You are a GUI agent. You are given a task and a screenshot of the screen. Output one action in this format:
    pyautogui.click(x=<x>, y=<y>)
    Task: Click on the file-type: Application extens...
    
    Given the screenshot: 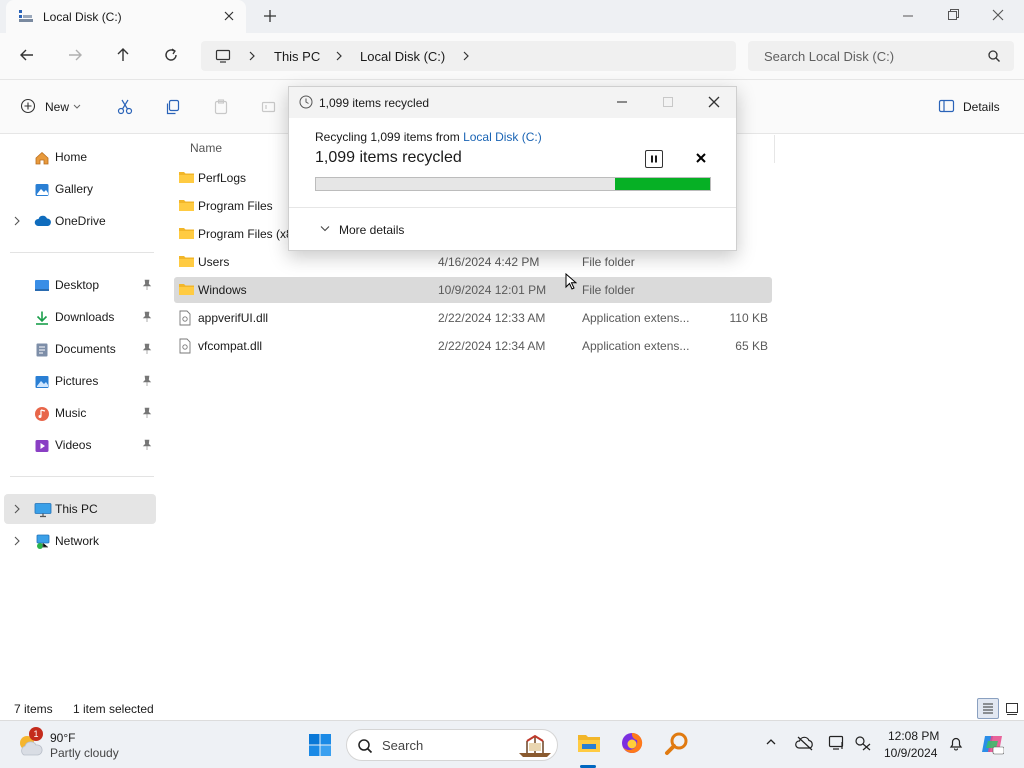 What is the action you would take?
    pyautogui.click(x=636, y=318)
    